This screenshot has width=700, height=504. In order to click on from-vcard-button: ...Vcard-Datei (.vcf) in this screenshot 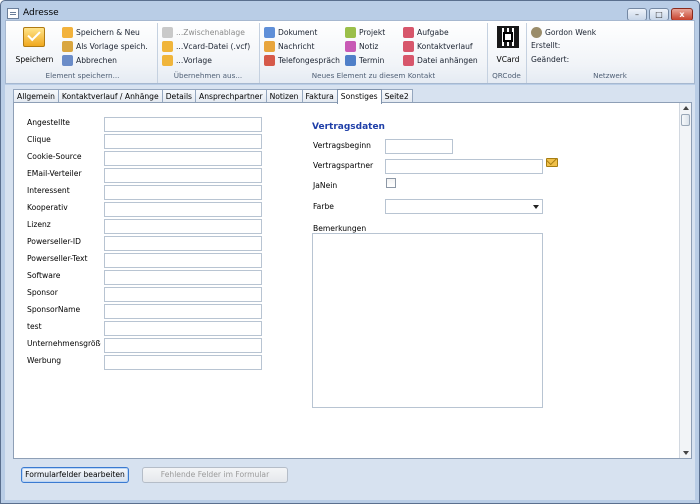, I will do `click(206, 46)`.